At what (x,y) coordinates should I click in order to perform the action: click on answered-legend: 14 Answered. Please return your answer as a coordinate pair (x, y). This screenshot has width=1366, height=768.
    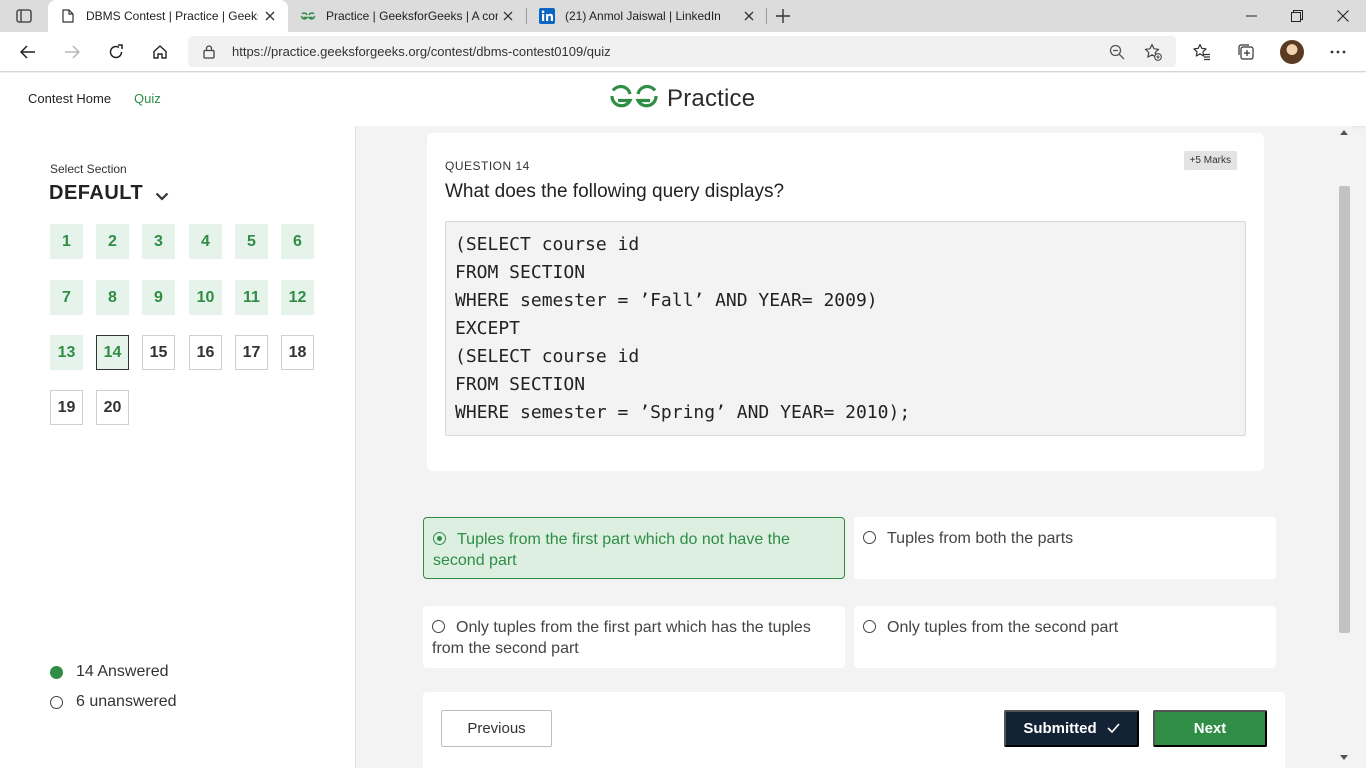
    Looking at the image, I should click on (109, 672).